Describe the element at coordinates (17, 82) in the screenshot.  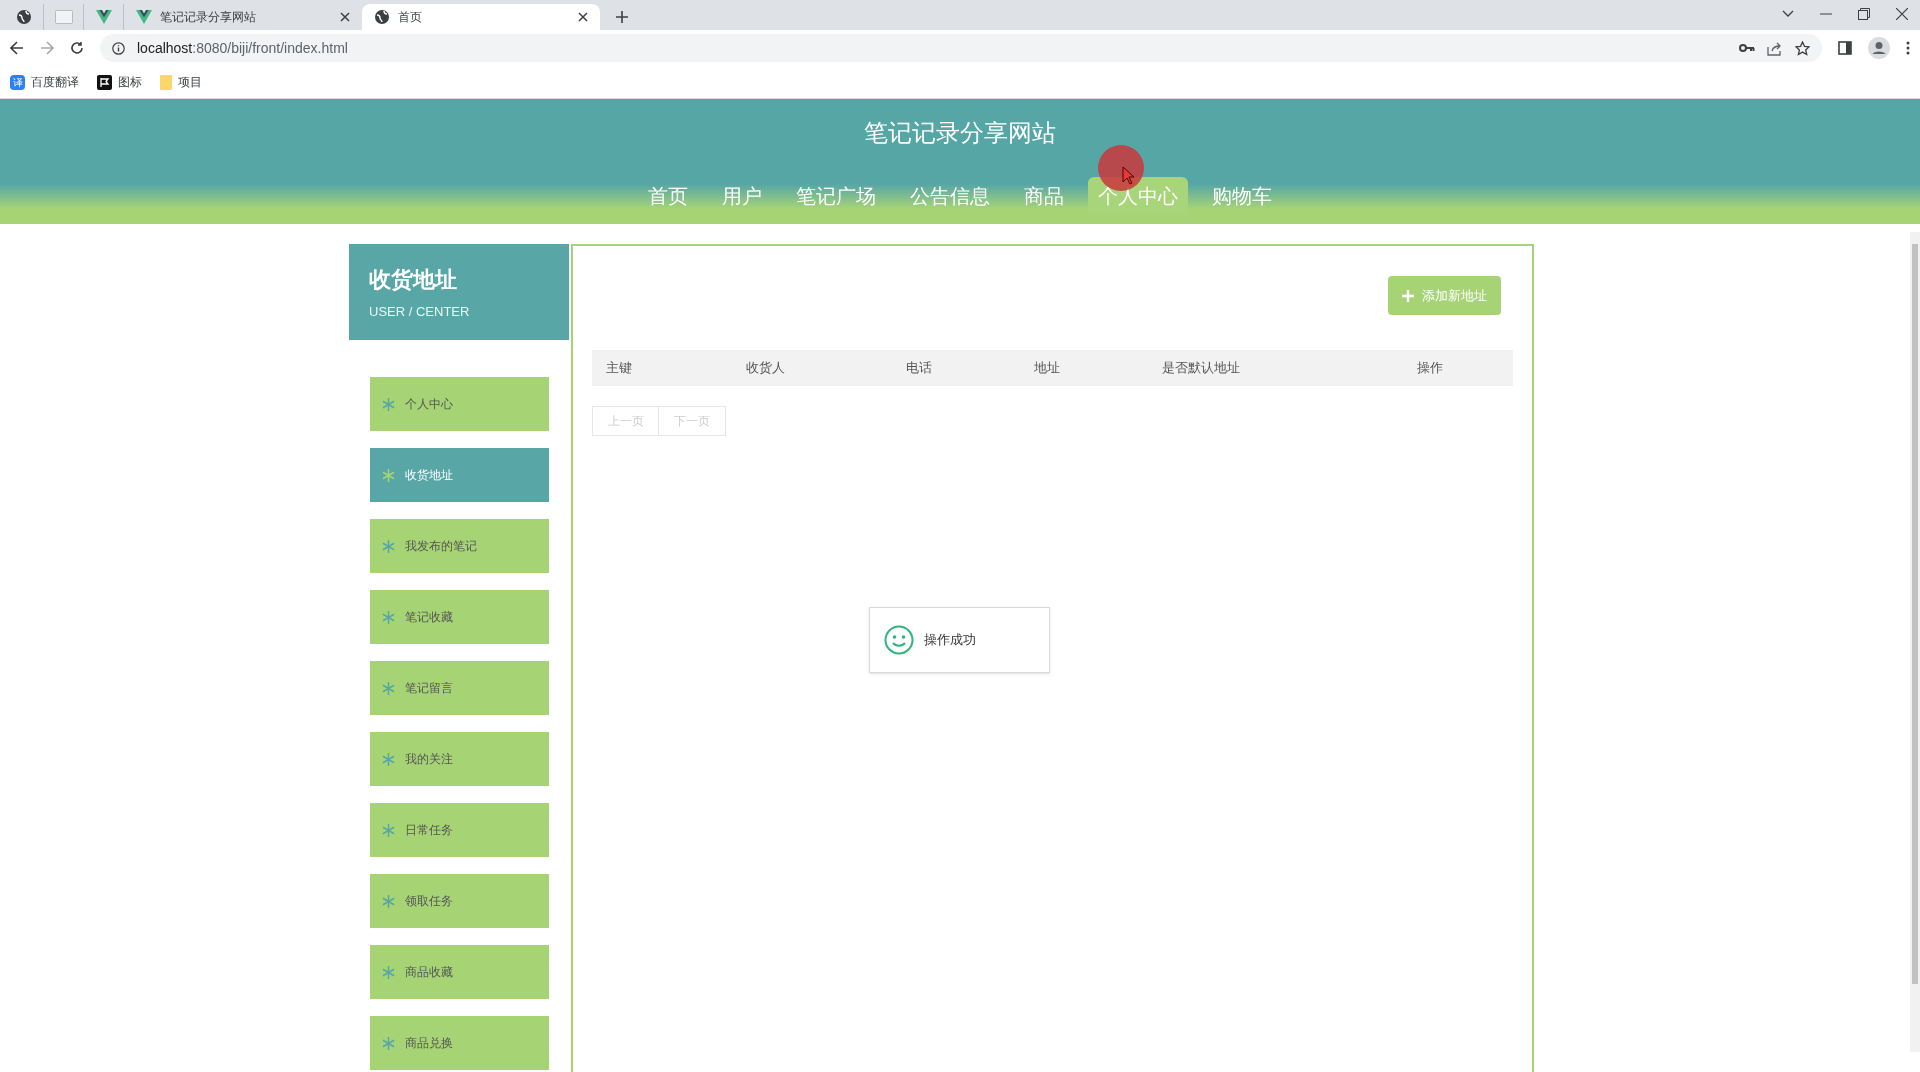
I see `translate-icon: 译` at that location.